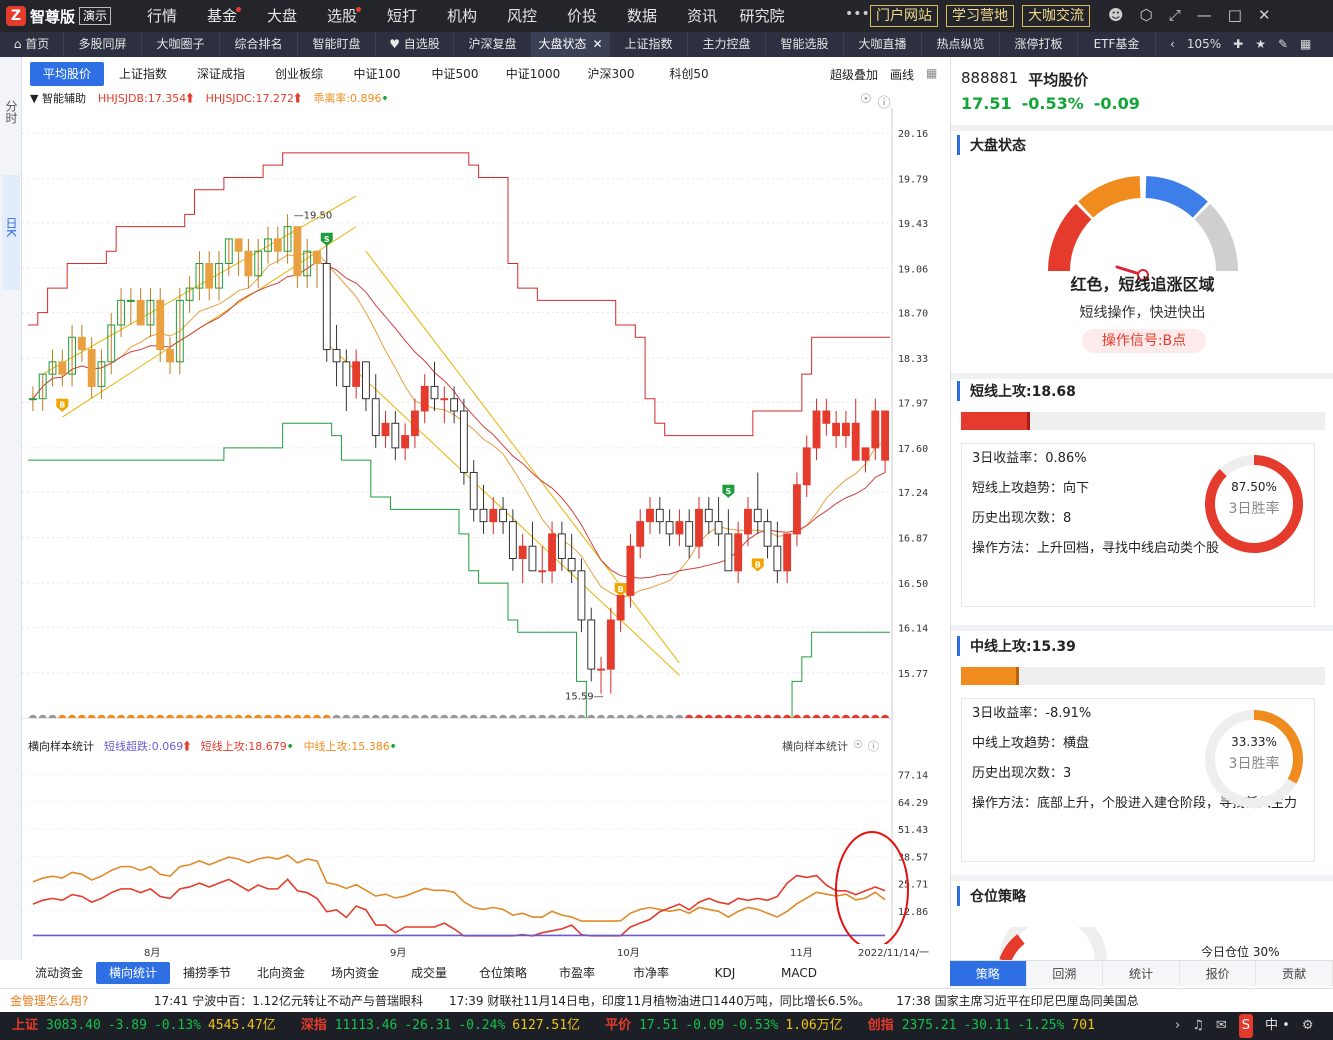 The height and width of the screenshot is (1040, 1333). I want to click on index-tab-8: 科创50, so click(689, 74).